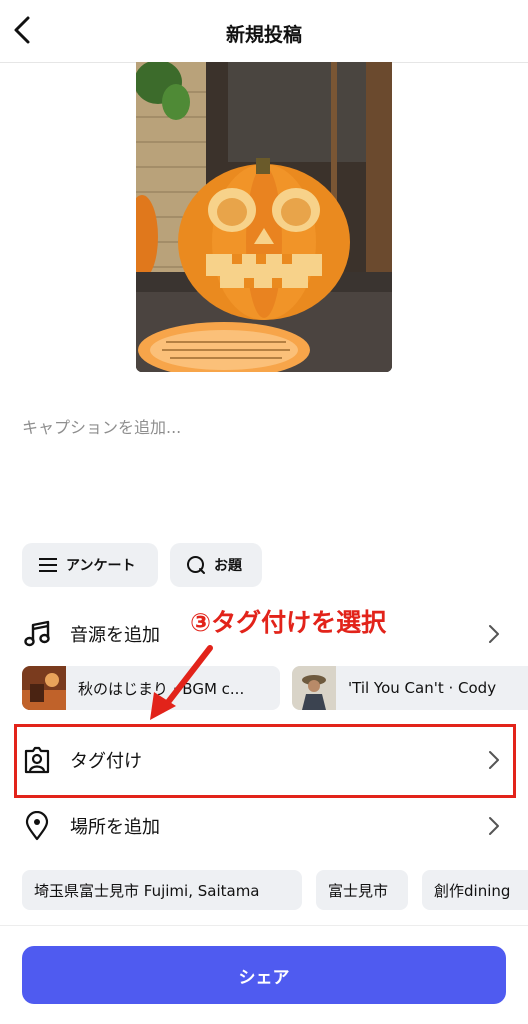 This screenshot has height=1024, width=528. What do you see at coordinates (37, 633) in the screenshot?
I see `music-note-icon` at bounding box center [37, 633].